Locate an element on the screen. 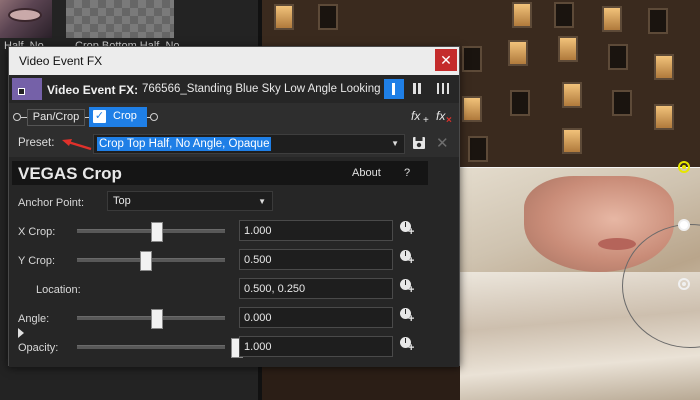 This screenshot has width=700, height=400. location-input: 0.500, 0.250 is located at coordinates (316, 288).